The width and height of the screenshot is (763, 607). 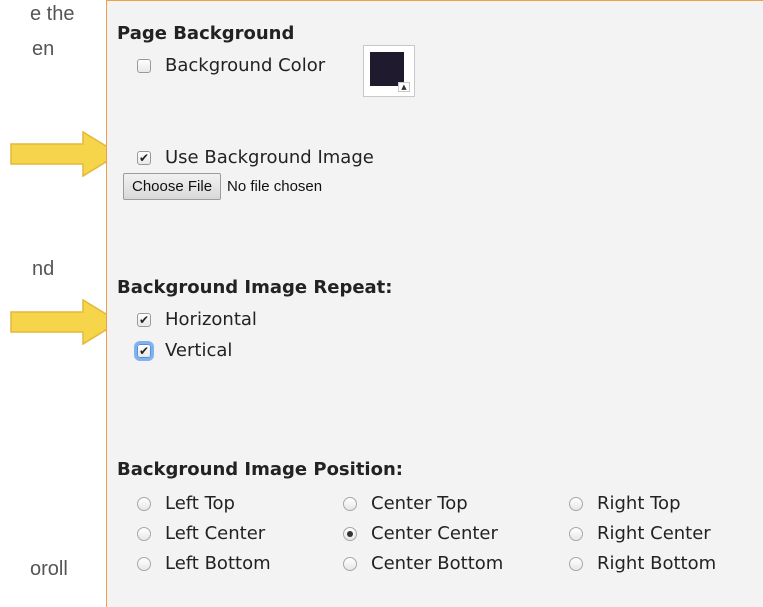 I want to click on repeat-vertical-row: ✔ Vertical, so click(x=184, y=350).